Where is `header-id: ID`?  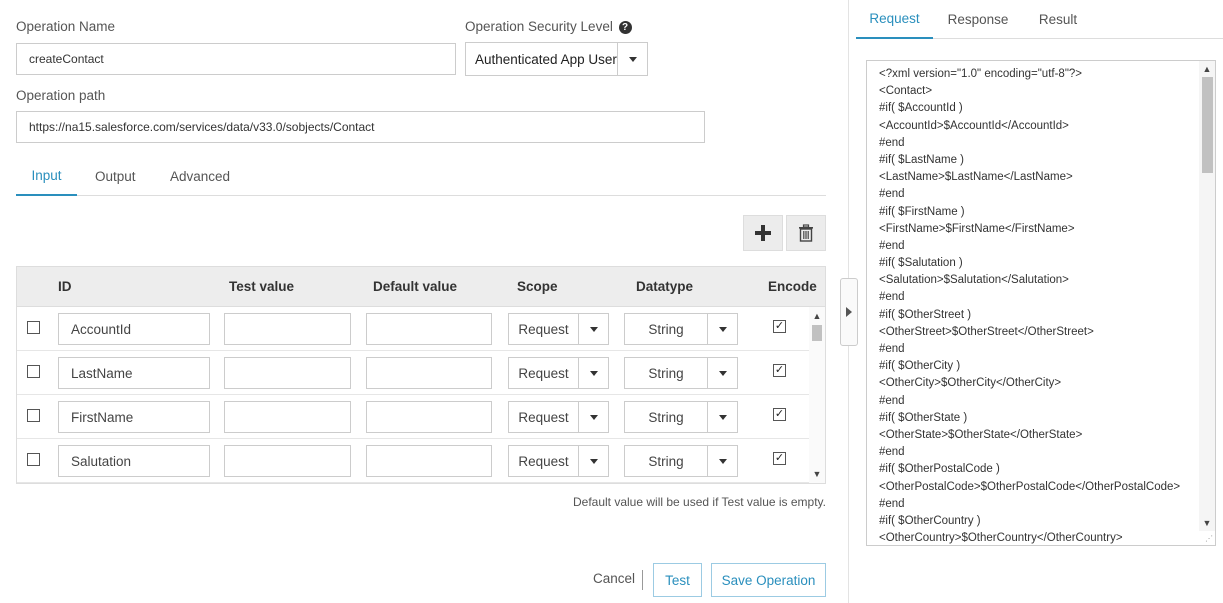 header-id: ID is located at coordinates (65, 286).